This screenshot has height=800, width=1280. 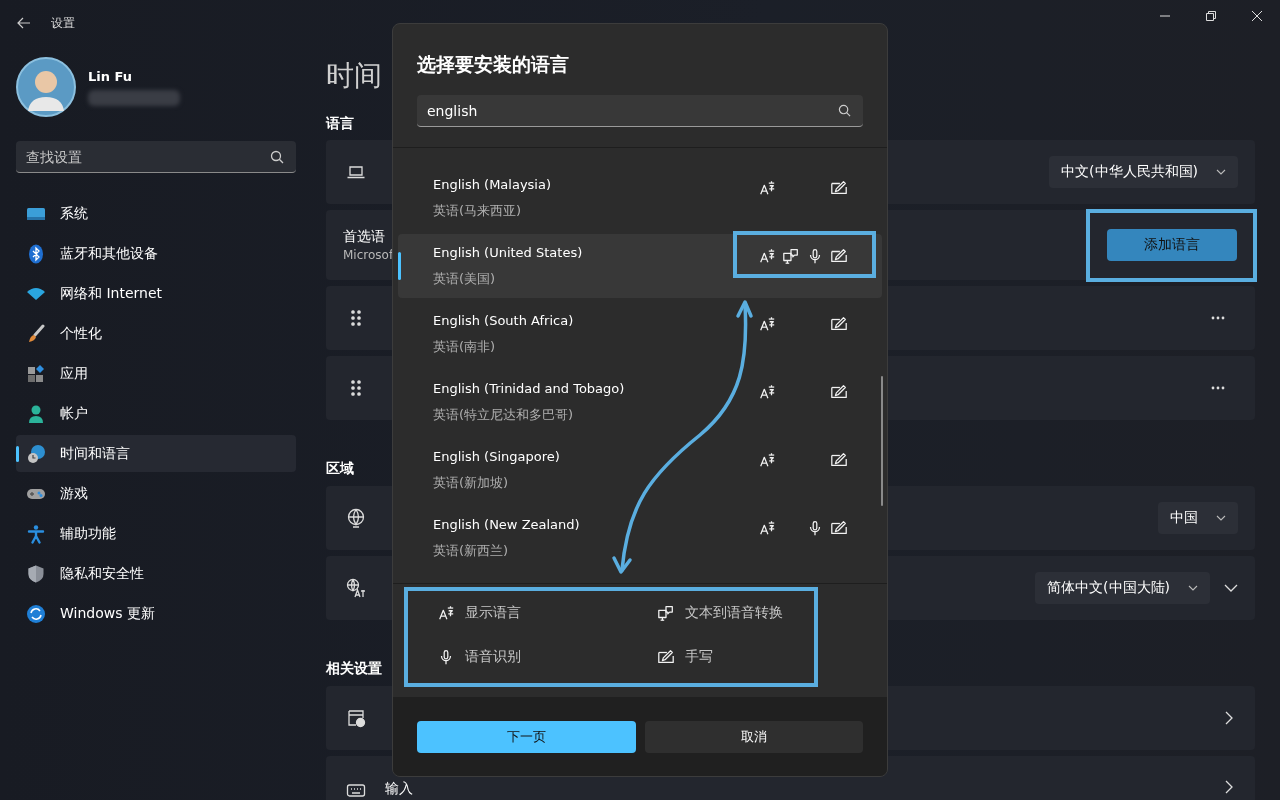 What do you see at coordinates (465, 346) in the screenshot?
I see `language-native-name: 英语(南非)` at bounding box center [465, 346].